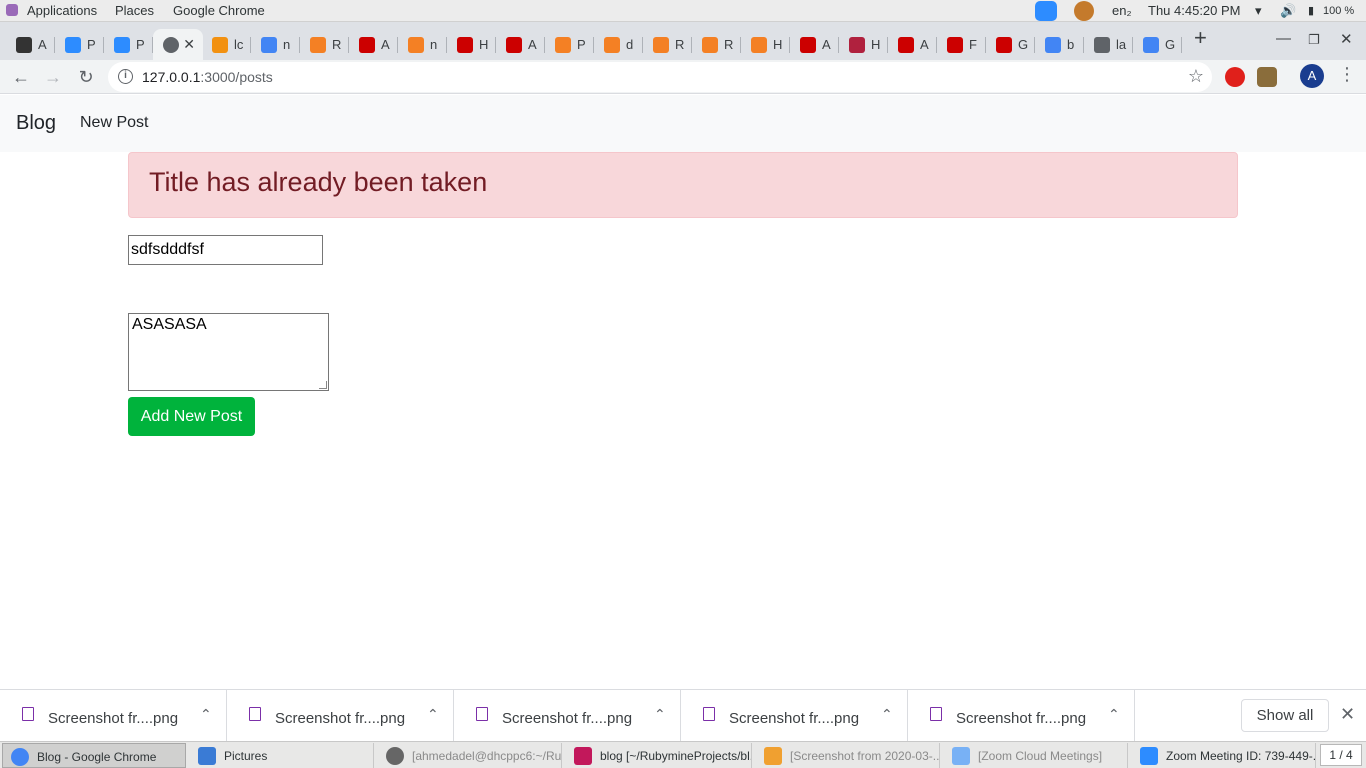 This screenshot has height=768, width=1366. I want to click on task-pictures: Pictures, so click(282, 755).